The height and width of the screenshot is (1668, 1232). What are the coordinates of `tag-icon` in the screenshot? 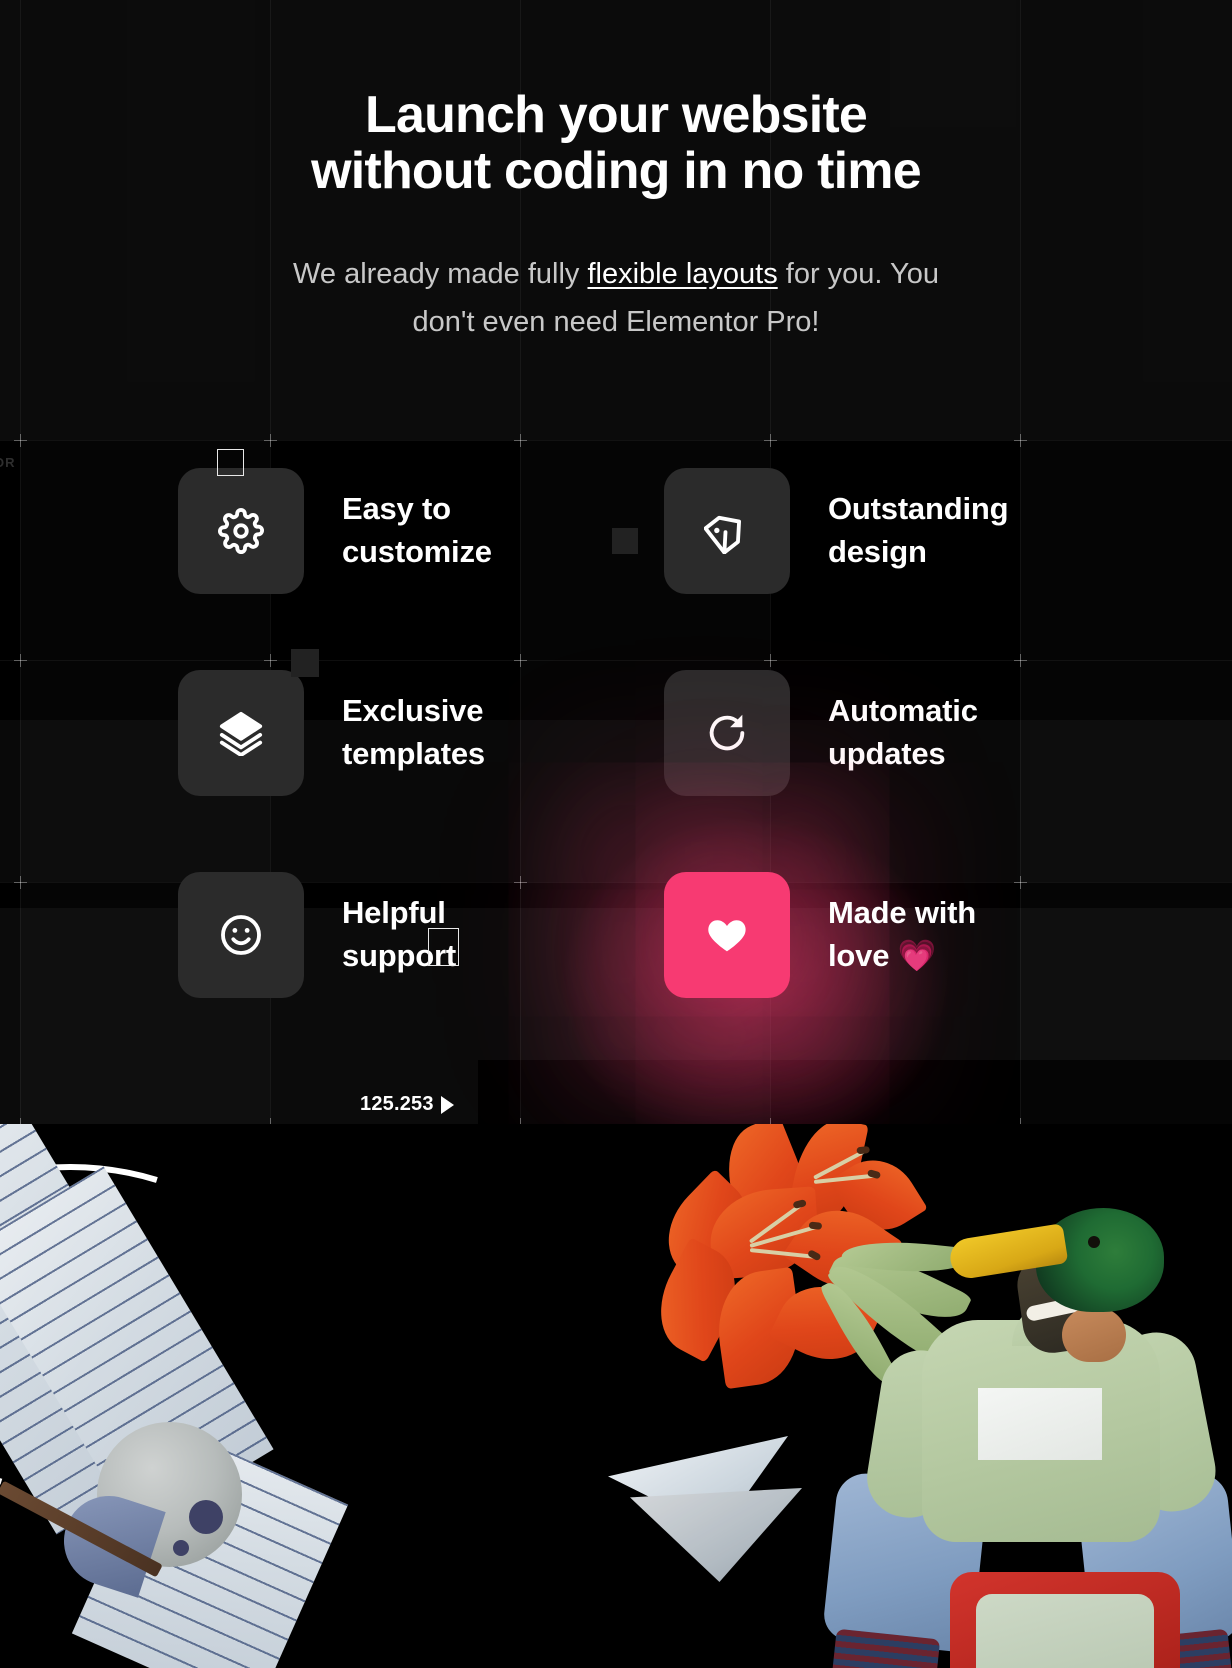 It's located at (727, 531).